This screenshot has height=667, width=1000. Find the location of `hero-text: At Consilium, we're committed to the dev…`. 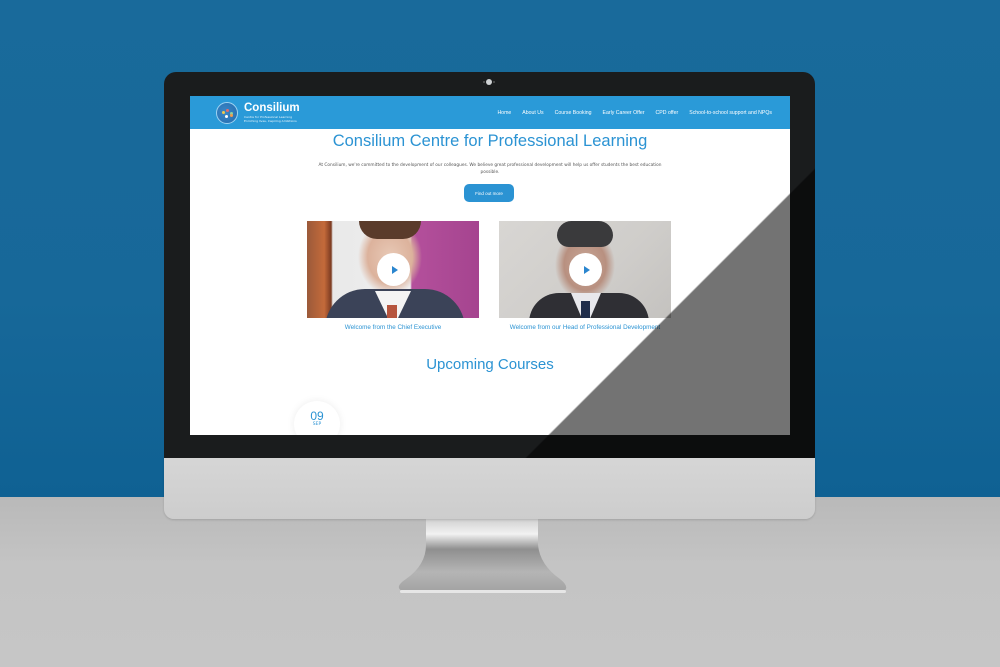

hero-text: At Consilium, we're committed to the dev… is located at coordinates (490, 169).